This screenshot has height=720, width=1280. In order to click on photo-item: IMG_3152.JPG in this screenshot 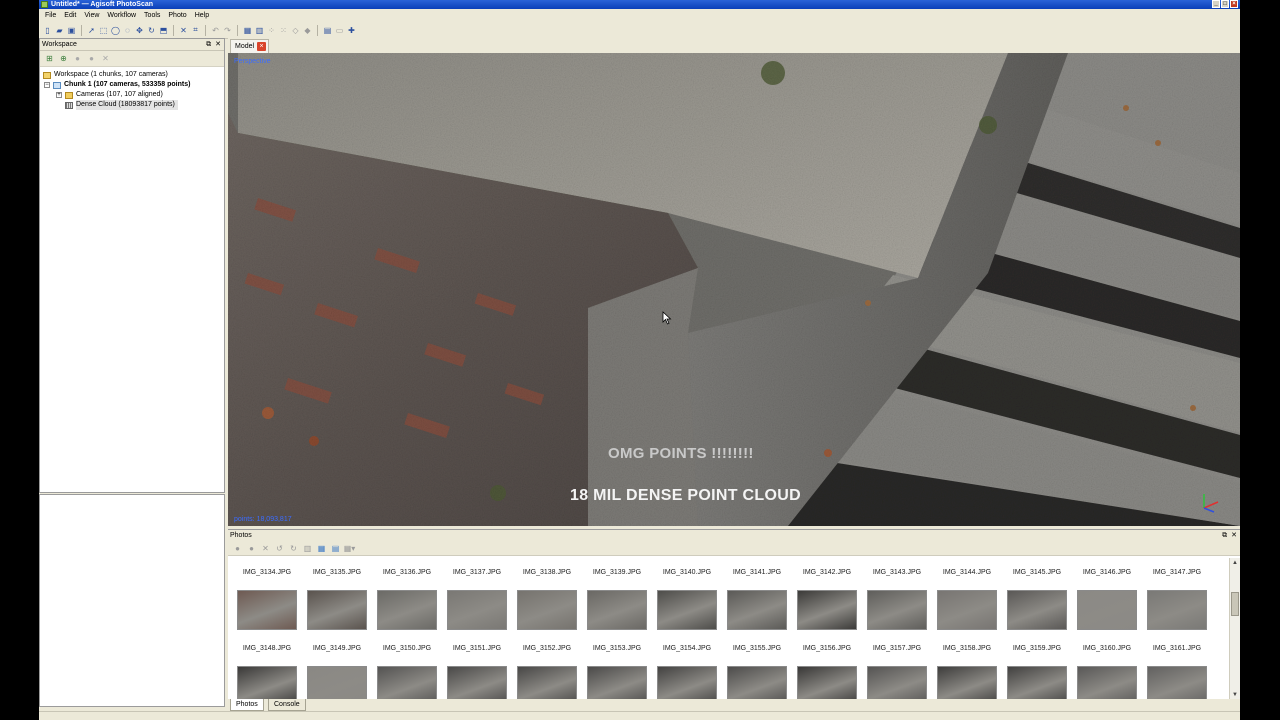, I will do `click(547, 672)`.